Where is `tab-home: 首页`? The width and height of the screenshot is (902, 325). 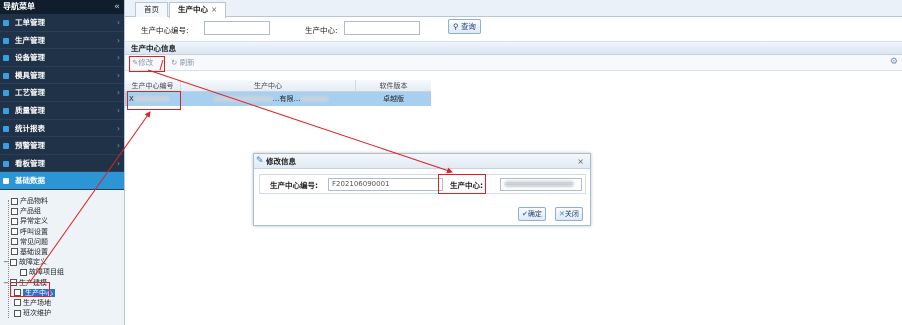
tab-home: 首页 is located at coordinates (151, 9).